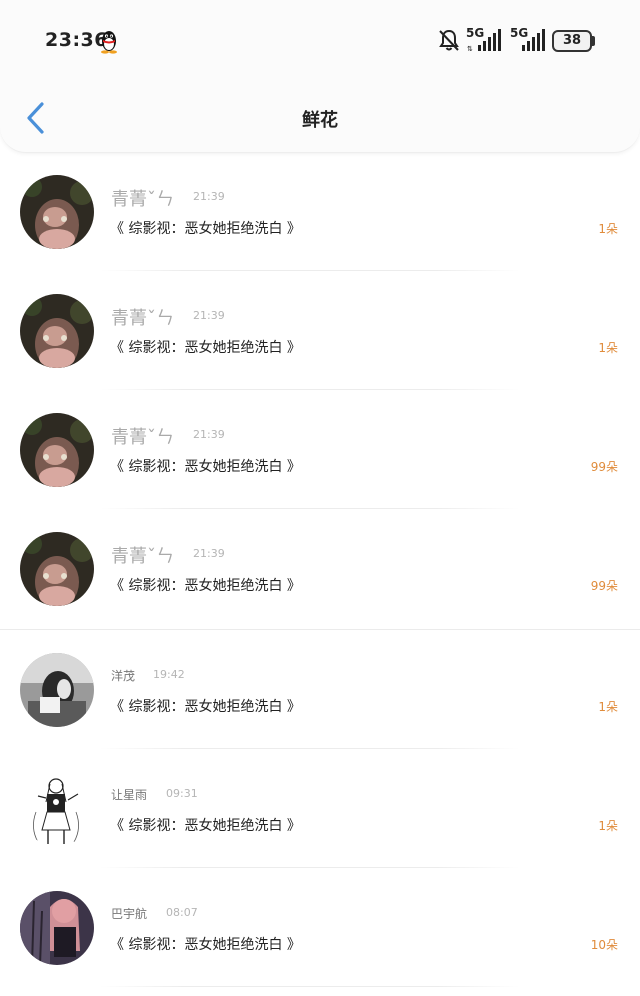 This screenshot has width=640, height=996. Describe the element at coordinates (449, 40) in the screenshot. I see `bell-off-icon` at that location.